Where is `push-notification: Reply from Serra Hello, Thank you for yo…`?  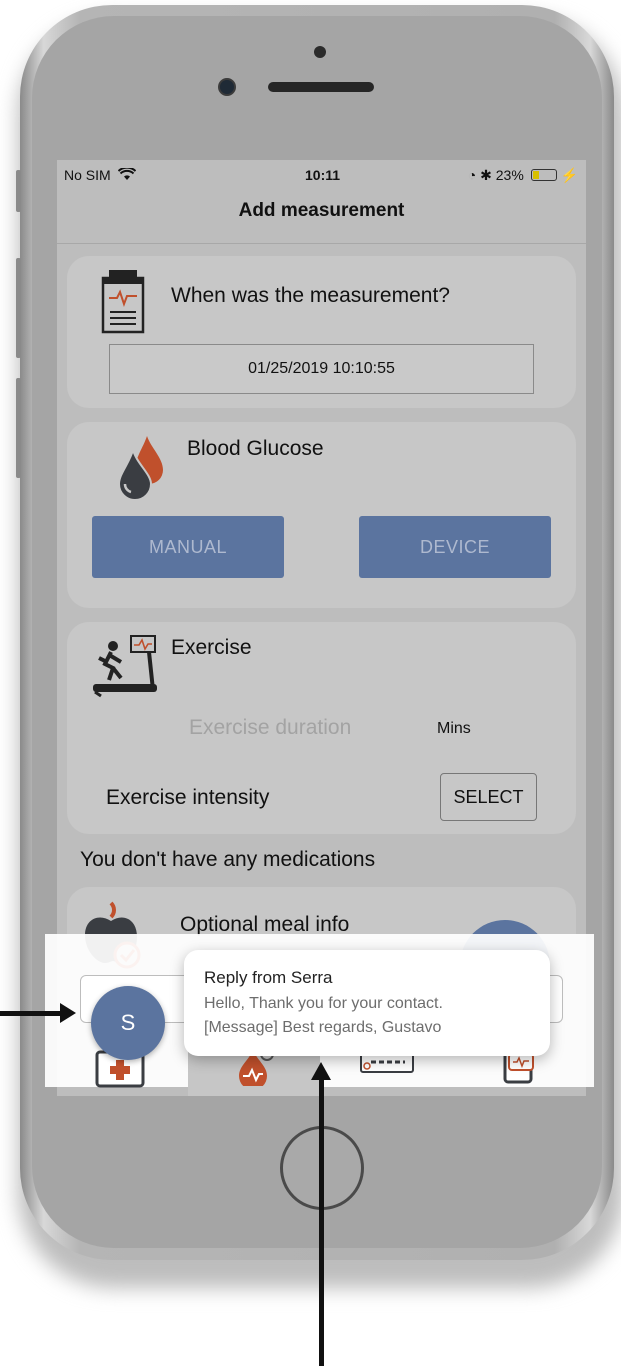 push-notification: Reply from Serra Hello, Thank you for yo… is located at coordinates (367, 1003).